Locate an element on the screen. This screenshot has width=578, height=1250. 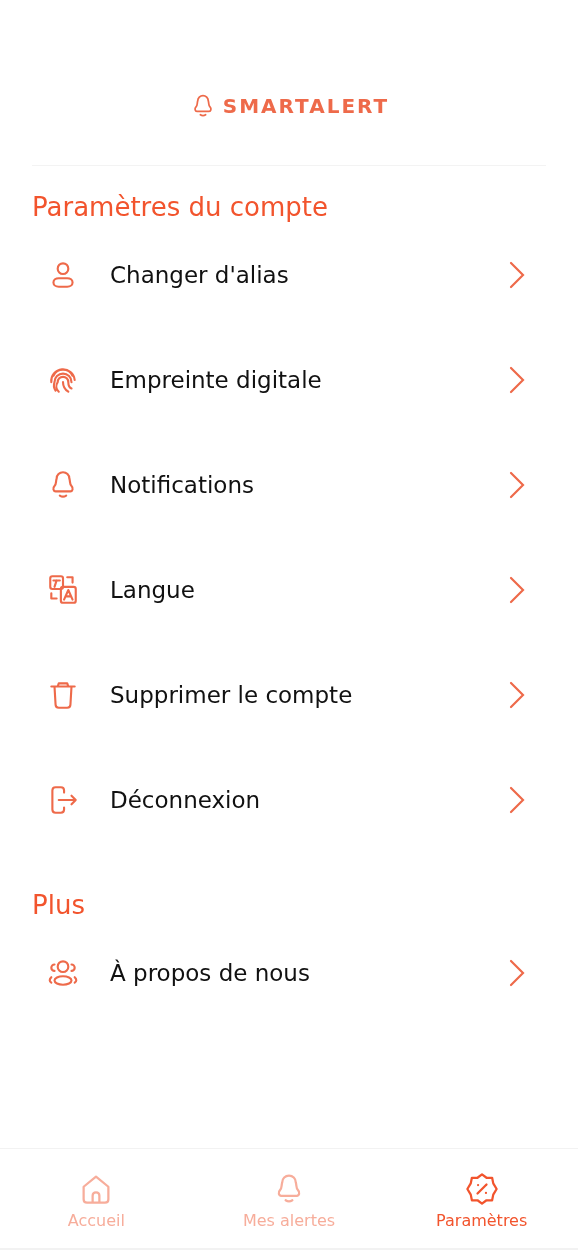
menu-item-label: Empreinte digitale is located at coordinates (309, 379).